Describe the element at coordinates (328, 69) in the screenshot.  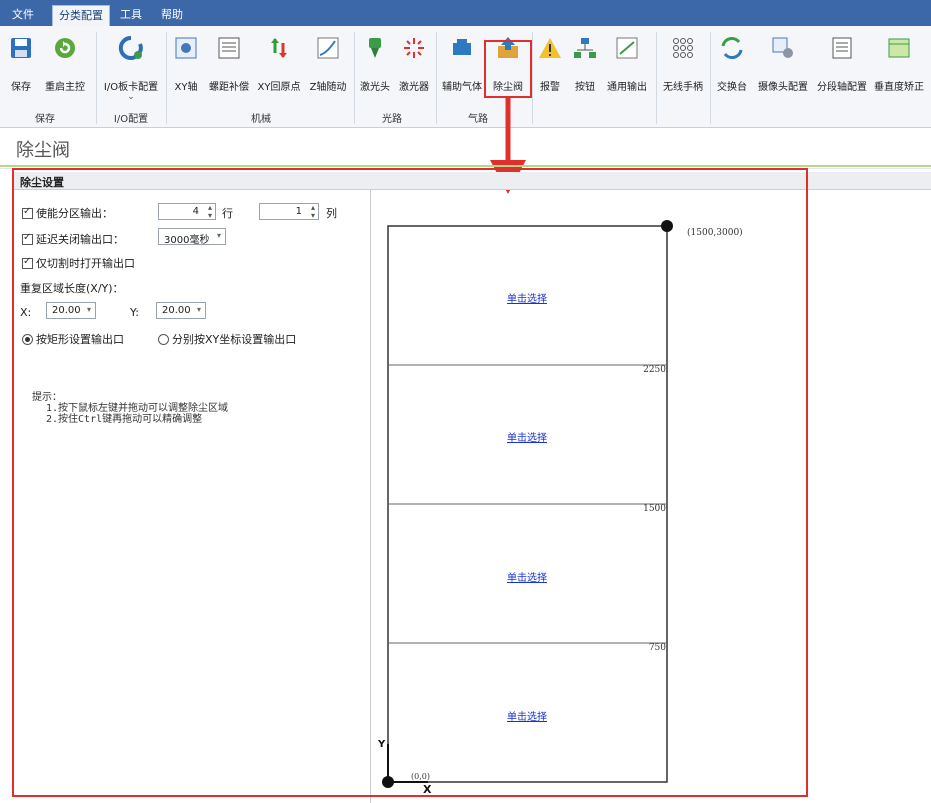
I see `z-follow-button: Z轴随动` at that location.